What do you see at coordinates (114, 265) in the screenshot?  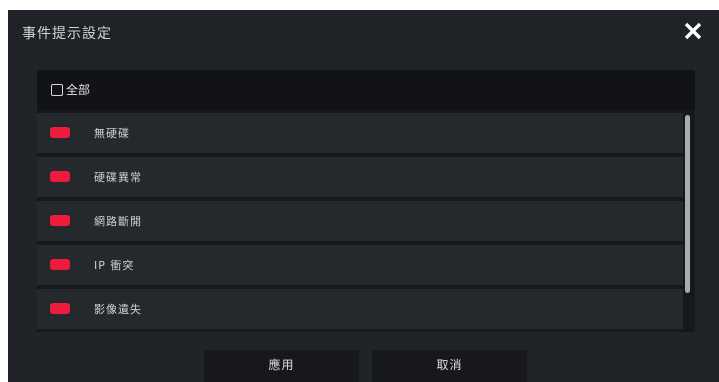 I see `event-label: IP 衝突` at bounding box center [114, 265].